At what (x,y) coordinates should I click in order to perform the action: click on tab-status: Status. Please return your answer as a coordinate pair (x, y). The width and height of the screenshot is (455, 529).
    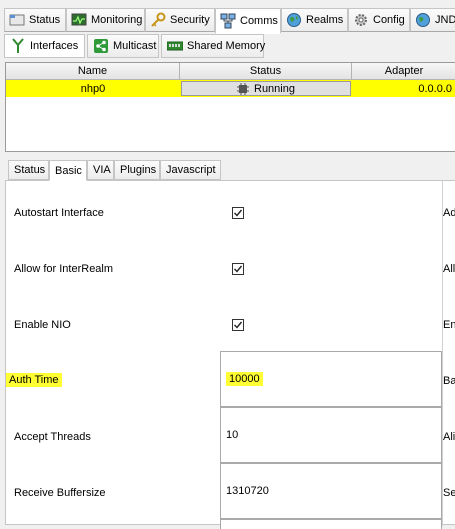
    Looking at the image, I should click on (35, 20).